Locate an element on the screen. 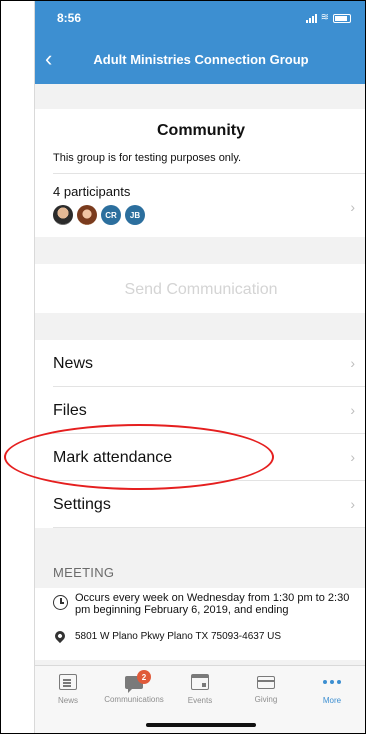 This screenshot has height=734, width=366. tab-events: Events is located at coordinates (200, 689).